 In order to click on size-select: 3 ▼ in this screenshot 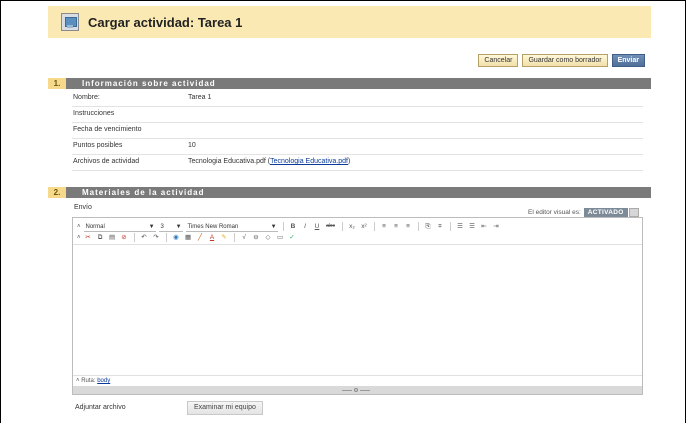, I will do `click(170, 227)`.